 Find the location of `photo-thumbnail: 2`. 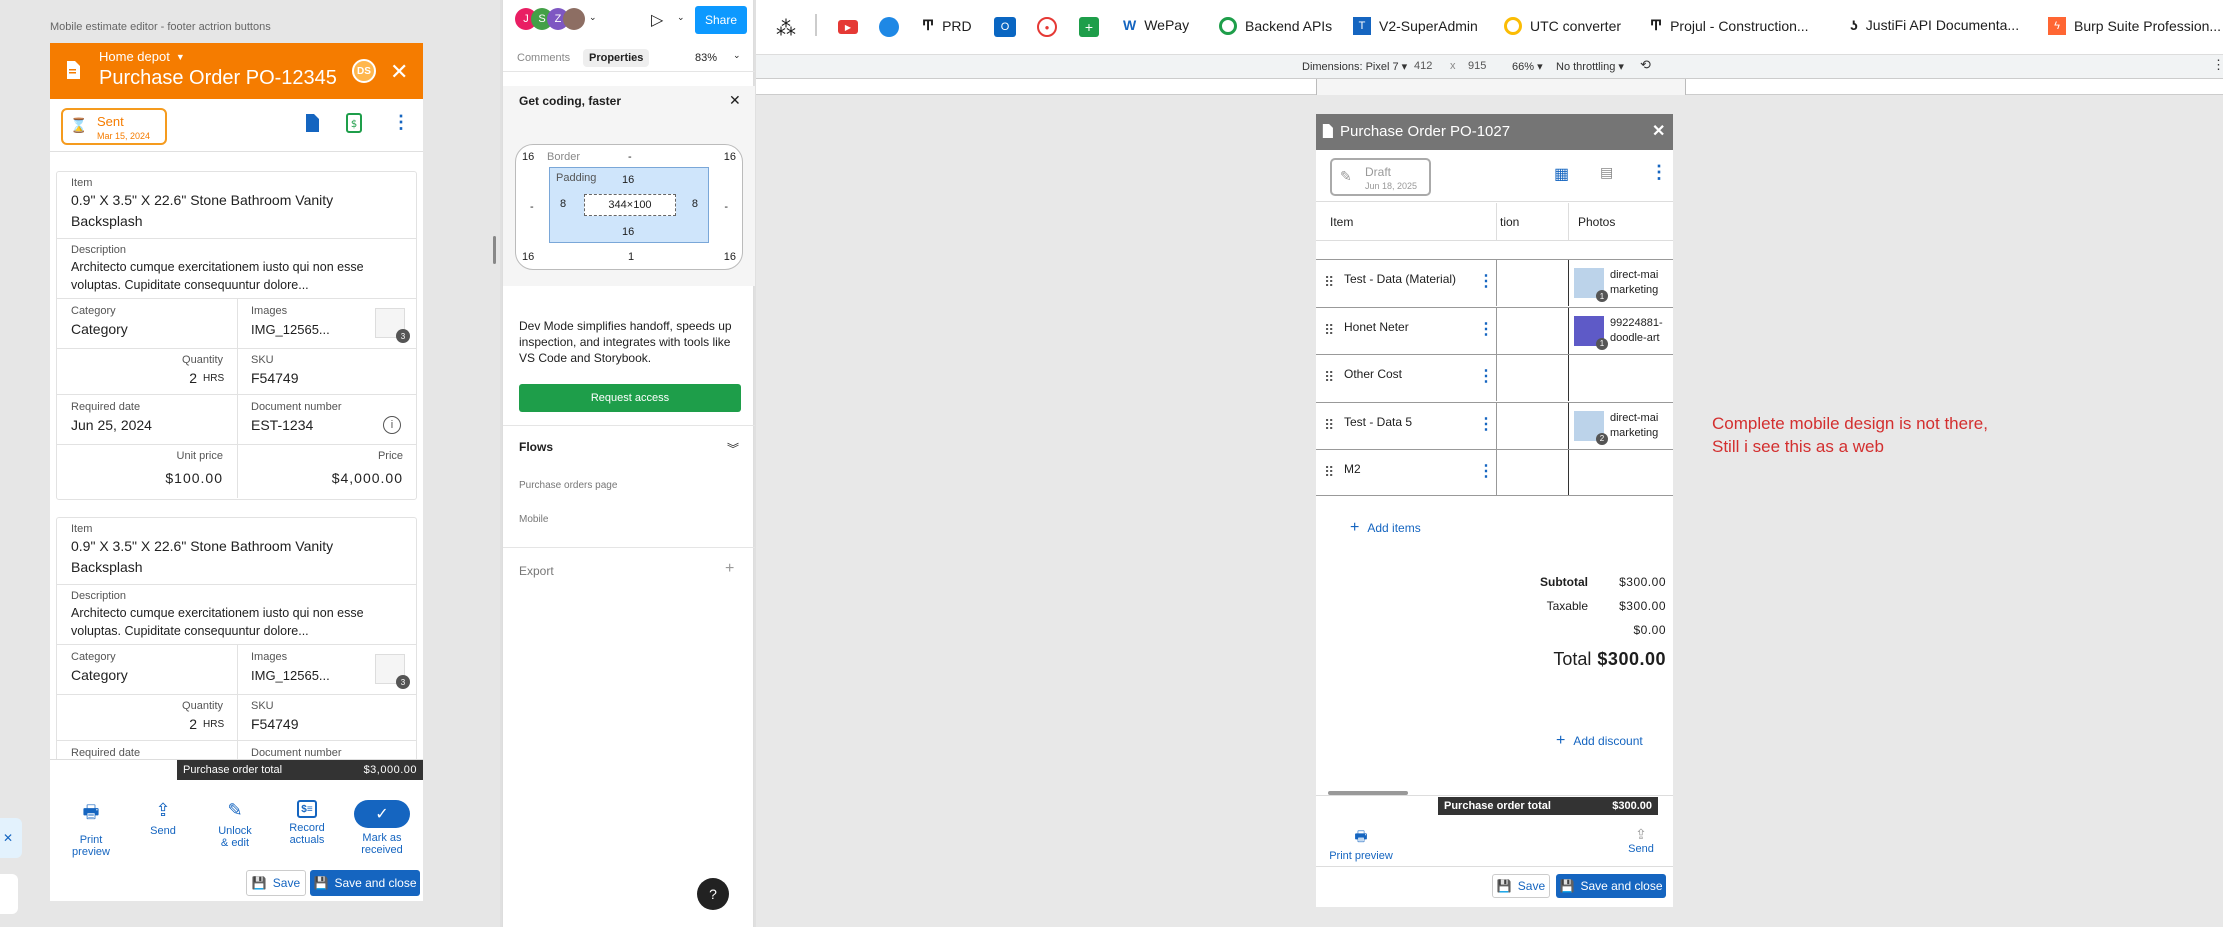

photo-thumbnail: 2 is located at coordinates (1591, 427).